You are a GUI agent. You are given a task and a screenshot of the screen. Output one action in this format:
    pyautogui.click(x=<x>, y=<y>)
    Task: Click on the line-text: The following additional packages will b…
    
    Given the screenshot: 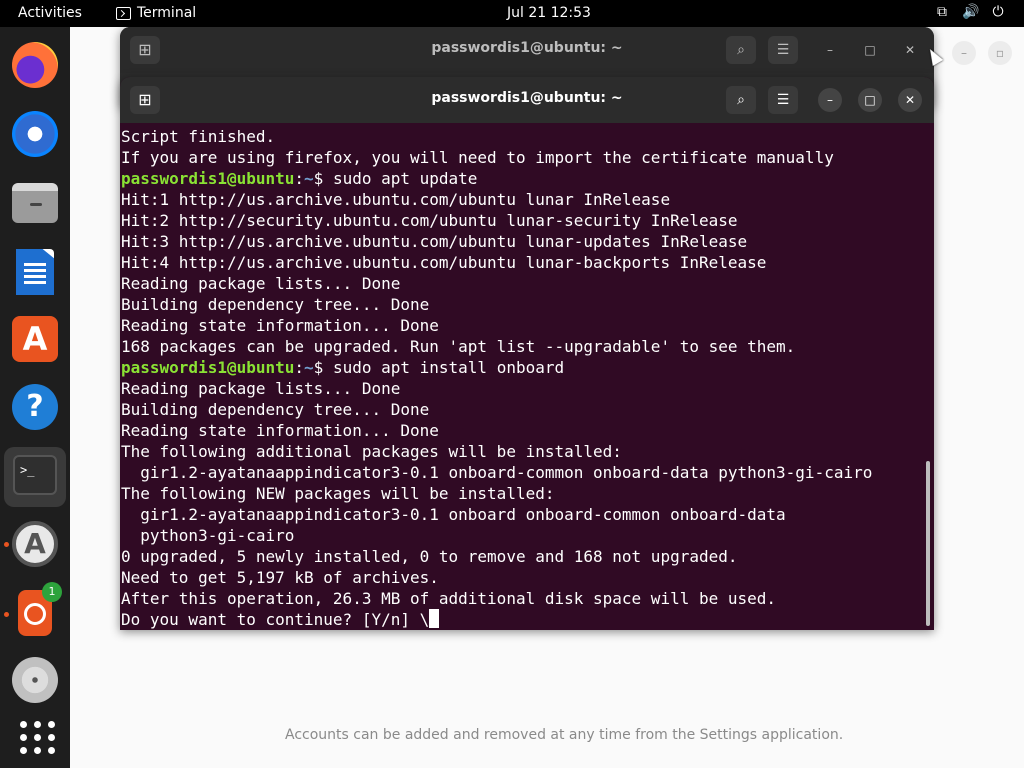 What is the action you would take?
    pyautogui.click(x=371, y=451)
    